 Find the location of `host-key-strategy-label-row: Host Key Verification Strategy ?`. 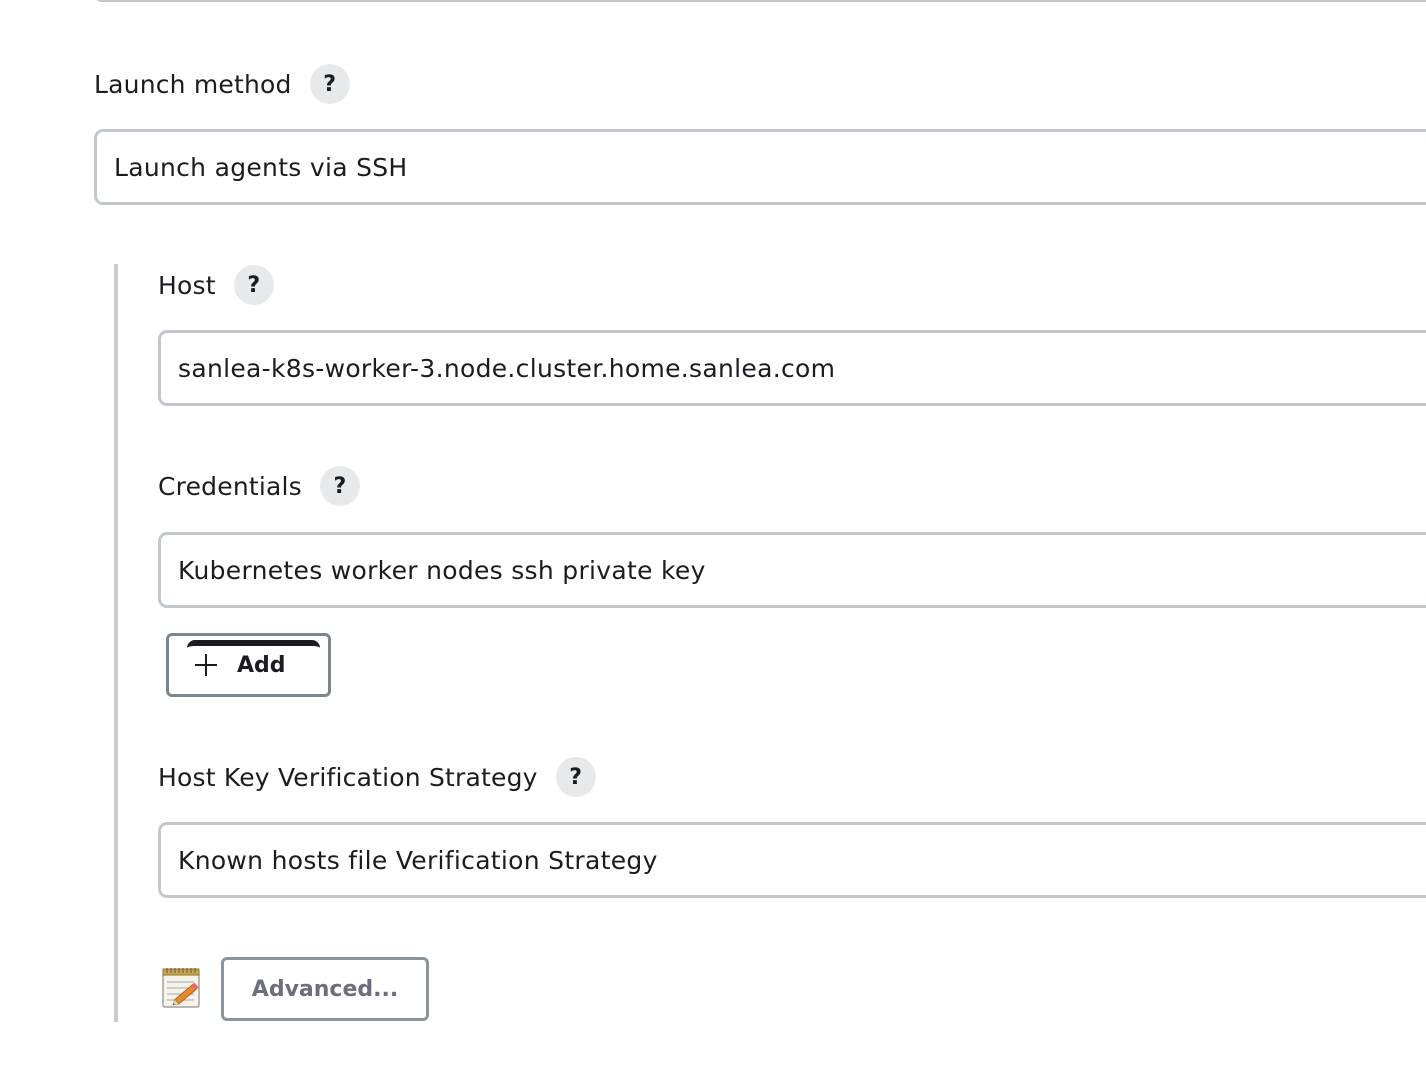

host-key-strategy-label-row: Host Key Verification Strategy ? is located at coordinates (377, 777).